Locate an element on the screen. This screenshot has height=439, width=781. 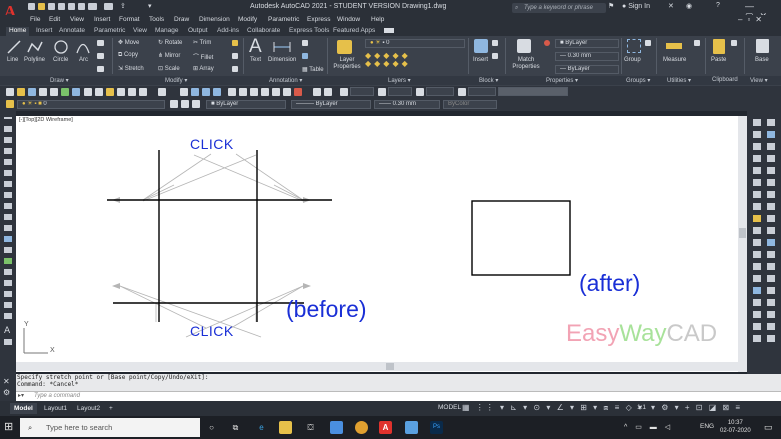
table-style-icon is located at coordinates (420, 92).